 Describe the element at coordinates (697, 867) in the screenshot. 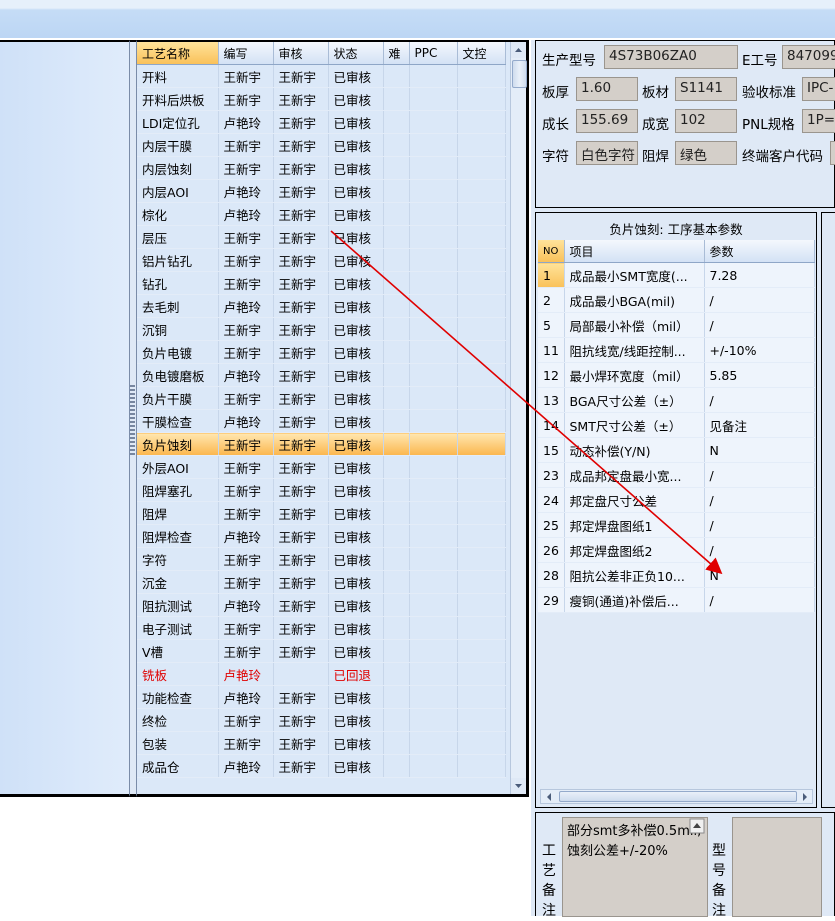

I see `process-note-scrollbar` at that location.